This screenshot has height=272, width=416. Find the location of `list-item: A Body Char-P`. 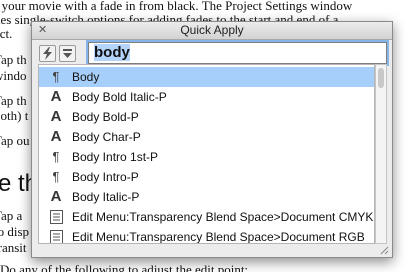

list-item: A Body Char-P is located at coordinates (206, 137).